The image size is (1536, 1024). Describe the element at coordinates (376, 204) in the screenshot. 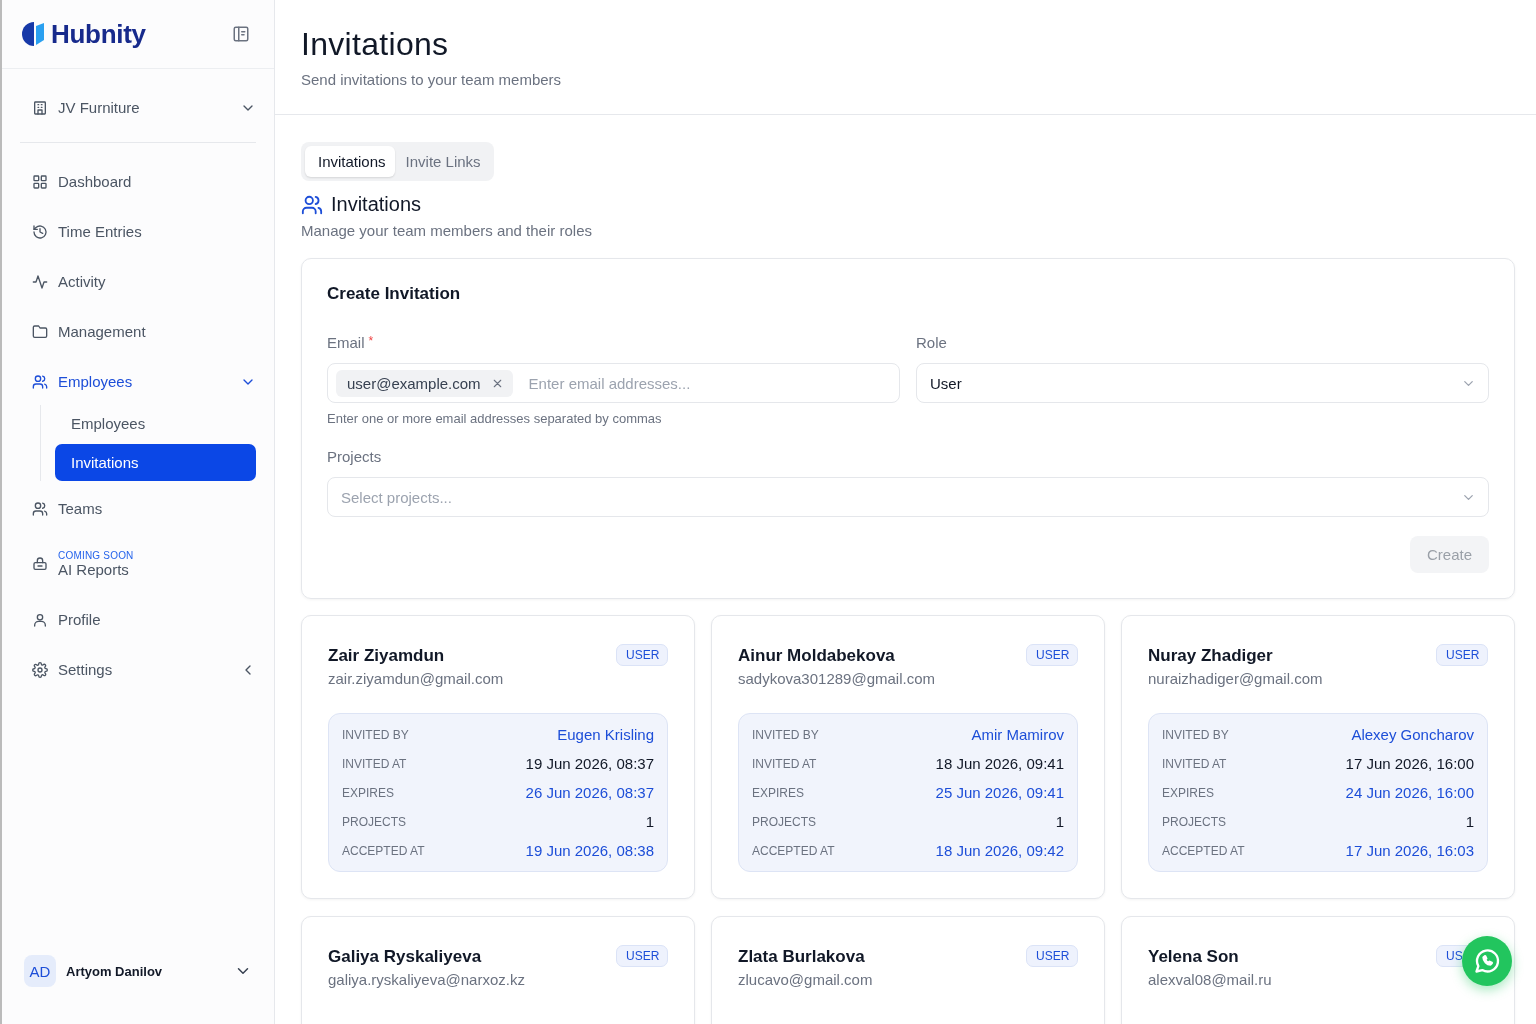

I see `section-title: Invitations` at that location.